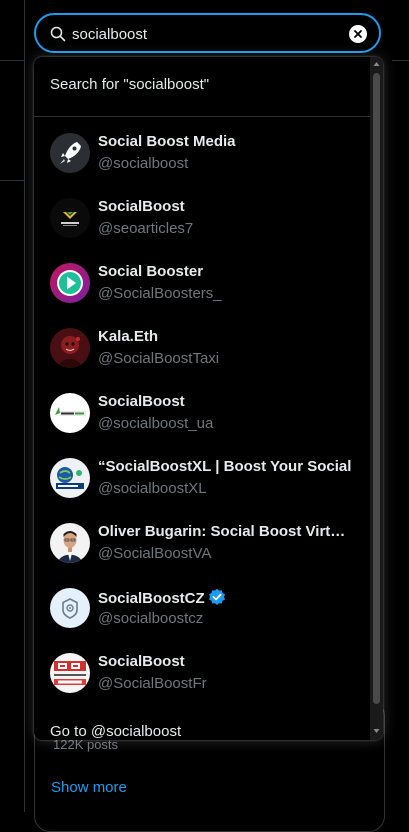 The width and height of the screenshot is (409, 832). What do you see at coordinates (70, 478) in the screenshot?
I see `globe-avatar-icon` at bounding box center [70, 478].